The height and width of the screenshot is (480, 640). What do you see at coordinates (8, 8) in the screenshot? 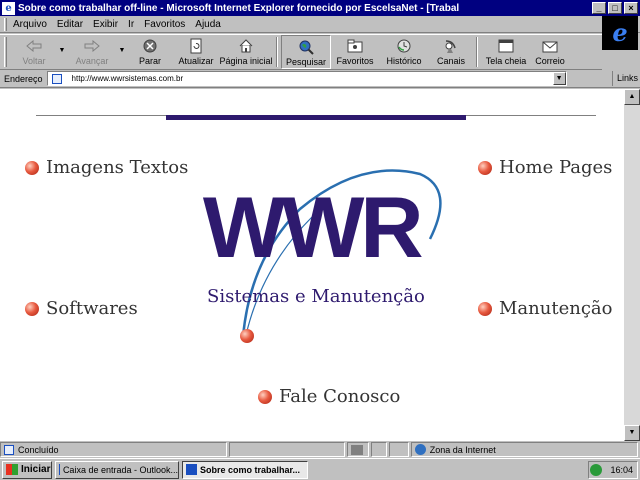
I see `ie-app-icon: e` at bounding box center [8, 8].